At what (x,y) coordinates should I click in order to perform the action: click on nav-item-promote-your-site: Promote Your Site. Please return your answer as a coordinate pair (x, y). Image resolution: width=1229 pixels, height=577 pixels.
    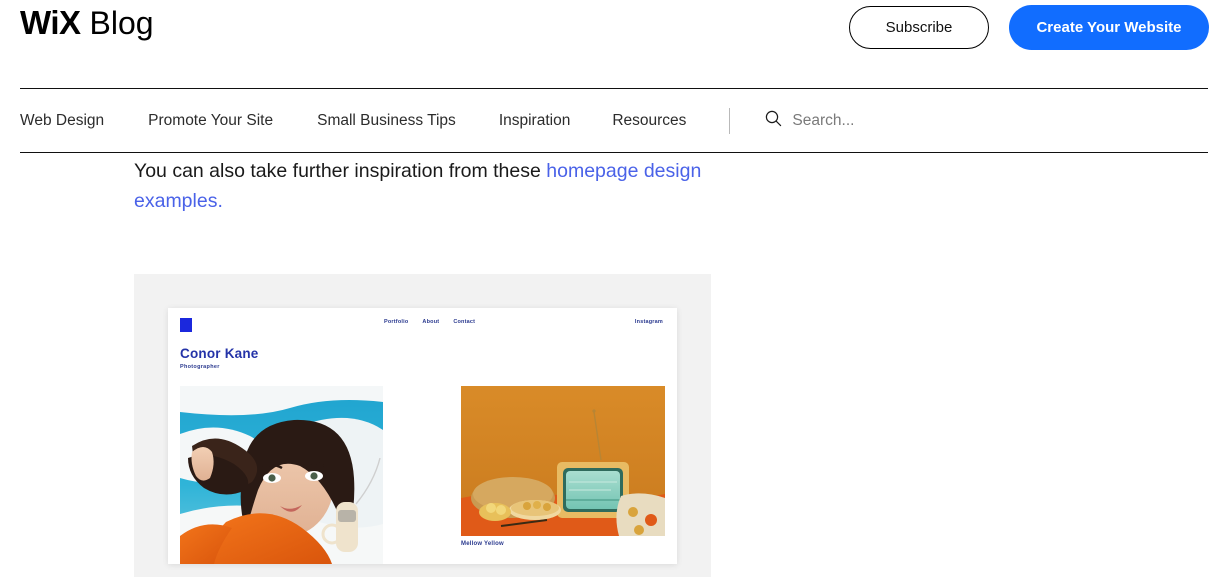
    Looking at the image, I should click on (210, 121).